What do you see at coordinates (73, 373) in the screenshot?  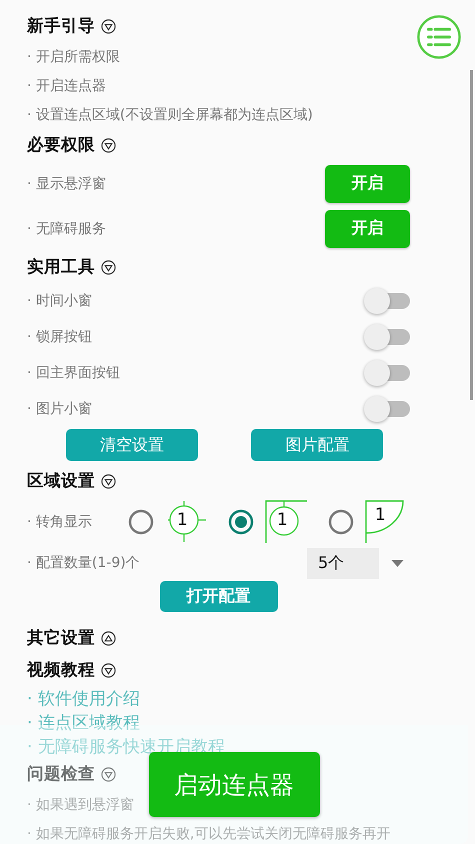 I see `tool-label: · 回主界面按钮` at bounding box center [73, 373].